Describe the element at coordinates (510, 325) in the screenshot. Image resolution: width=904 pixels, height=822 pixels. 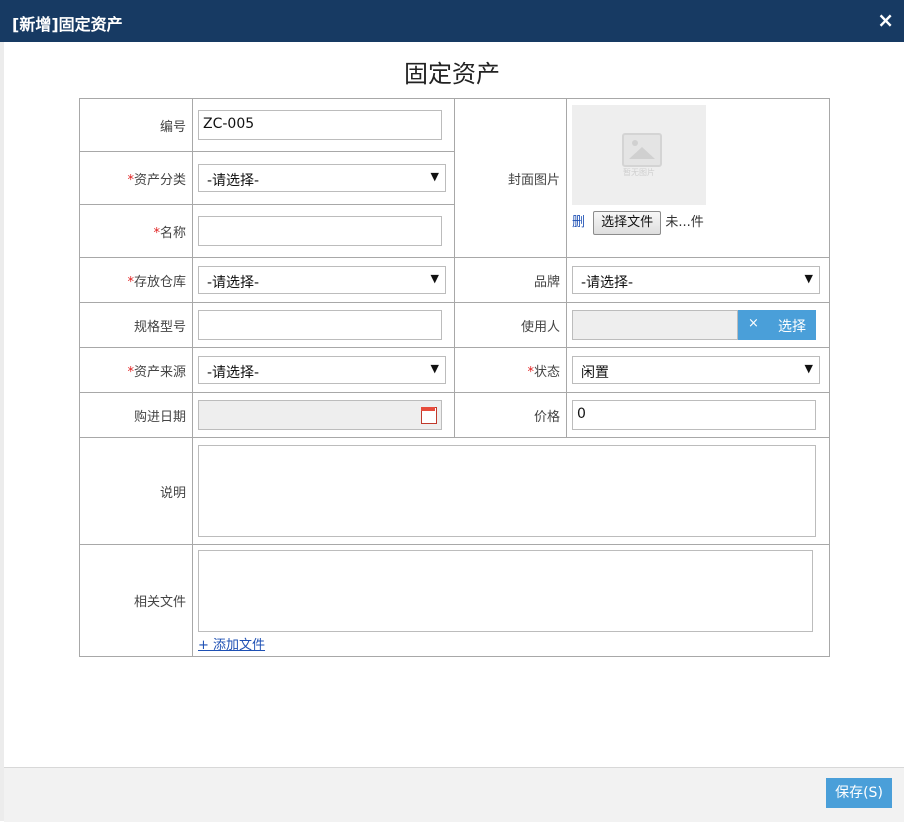
I see `user-label: 使用人` at that location.